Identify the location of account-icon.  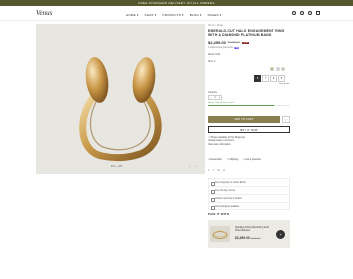
(302, 13).